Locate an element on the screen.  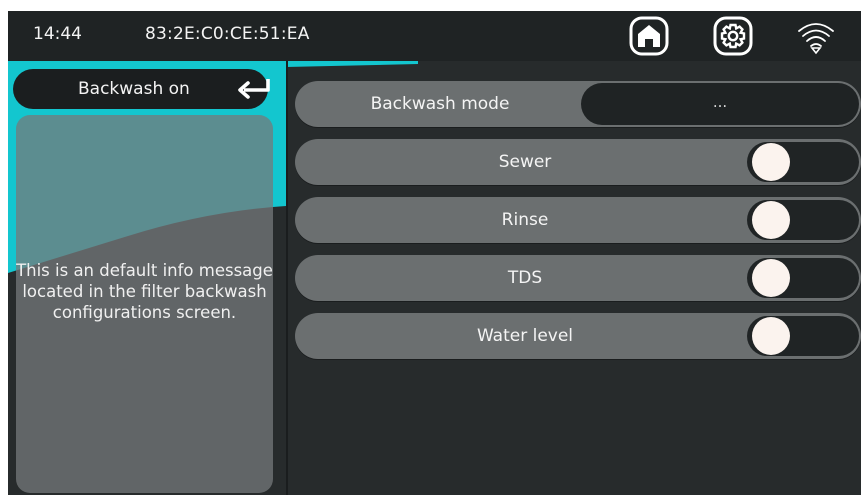
water-level-row: Water level is located at coordinates (578, 336).